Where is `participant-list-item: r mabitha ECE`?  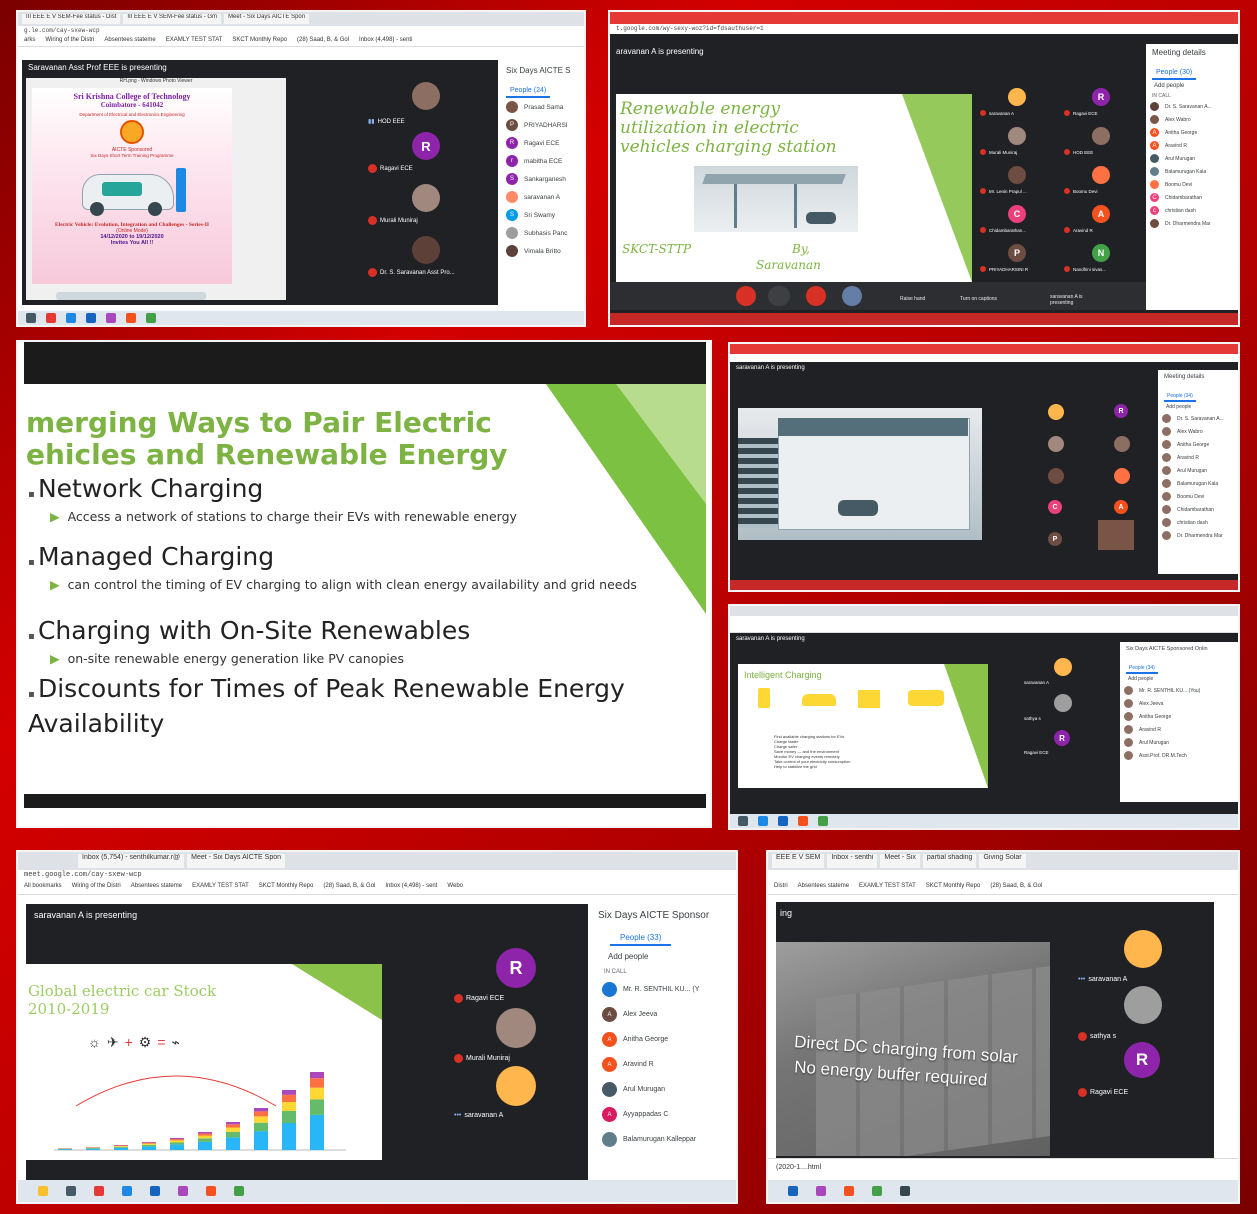 participant-list-item: r mabitha ECE is located at coordinates (542, 161).